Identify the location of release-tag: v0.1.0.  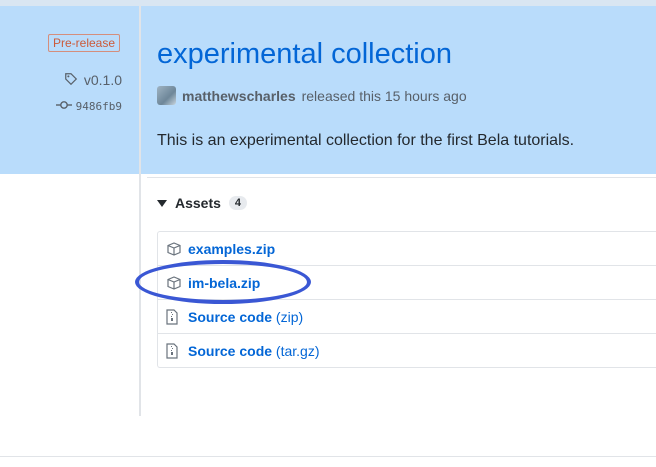
(93, 80).